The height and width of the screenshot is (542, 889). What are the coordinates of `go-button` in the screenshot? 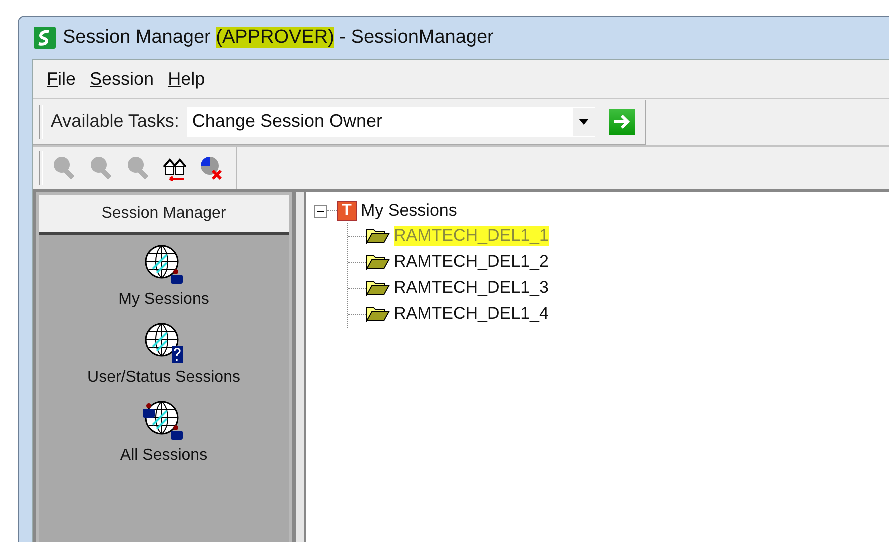 It's located at (622, 121).